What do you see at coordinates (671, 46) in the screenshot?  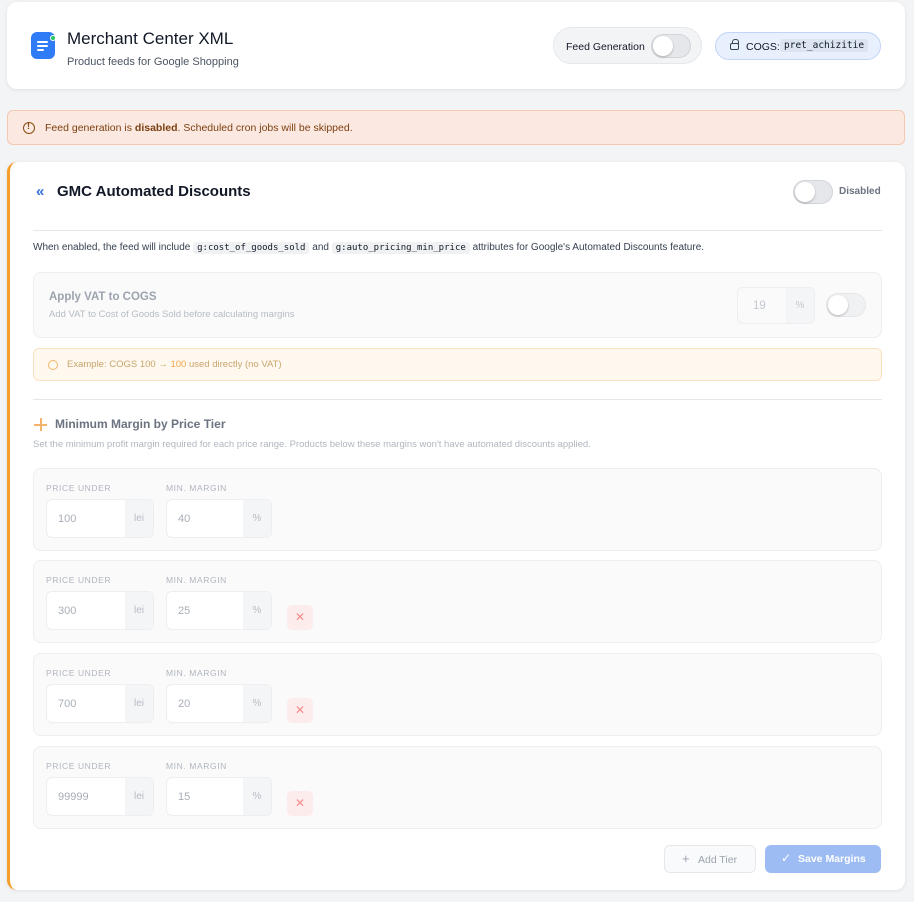 I see `feed-generation-toggle` at bounding box center [671, 46].